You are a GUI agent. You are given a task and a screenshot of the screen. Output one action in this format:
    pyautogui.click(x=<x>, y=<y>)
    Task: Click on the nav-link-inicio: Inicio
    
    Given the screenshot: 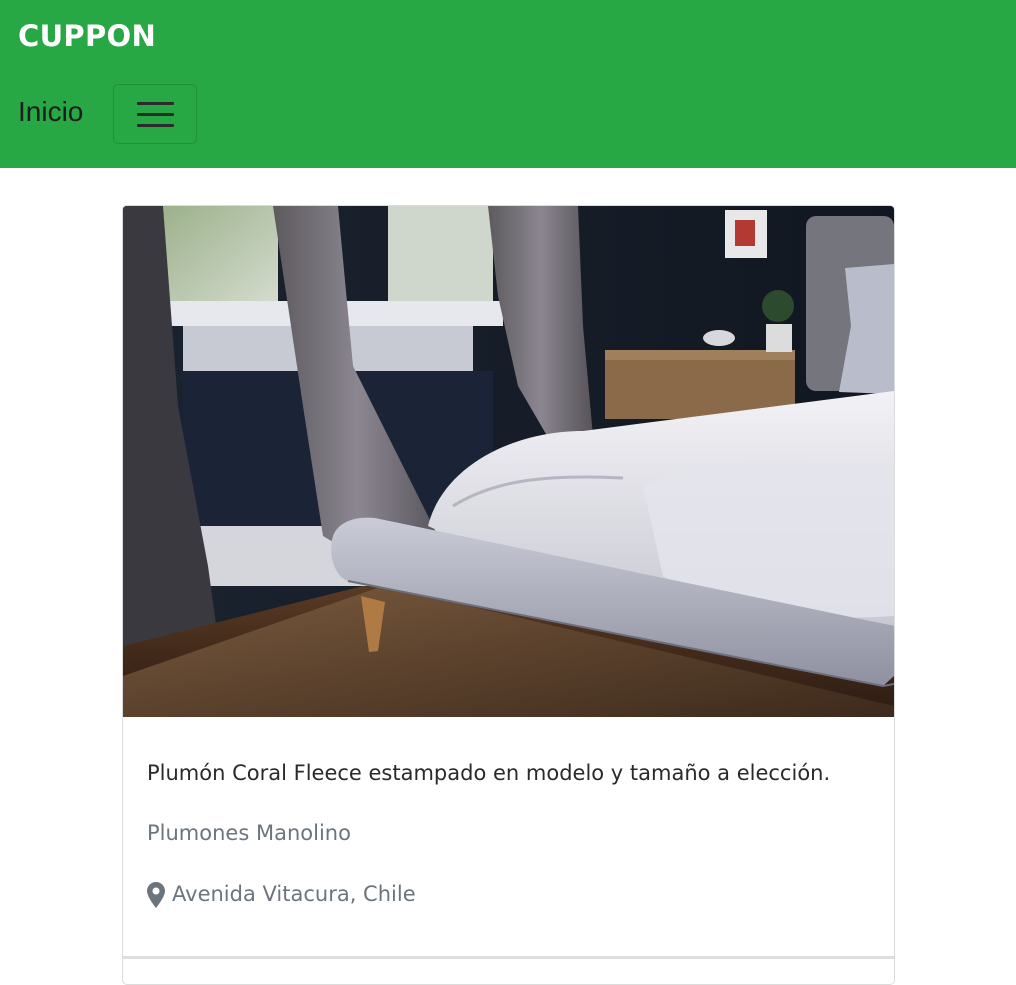 What is the action you would take?
    pyautogui.click(x=50, y=112)
    